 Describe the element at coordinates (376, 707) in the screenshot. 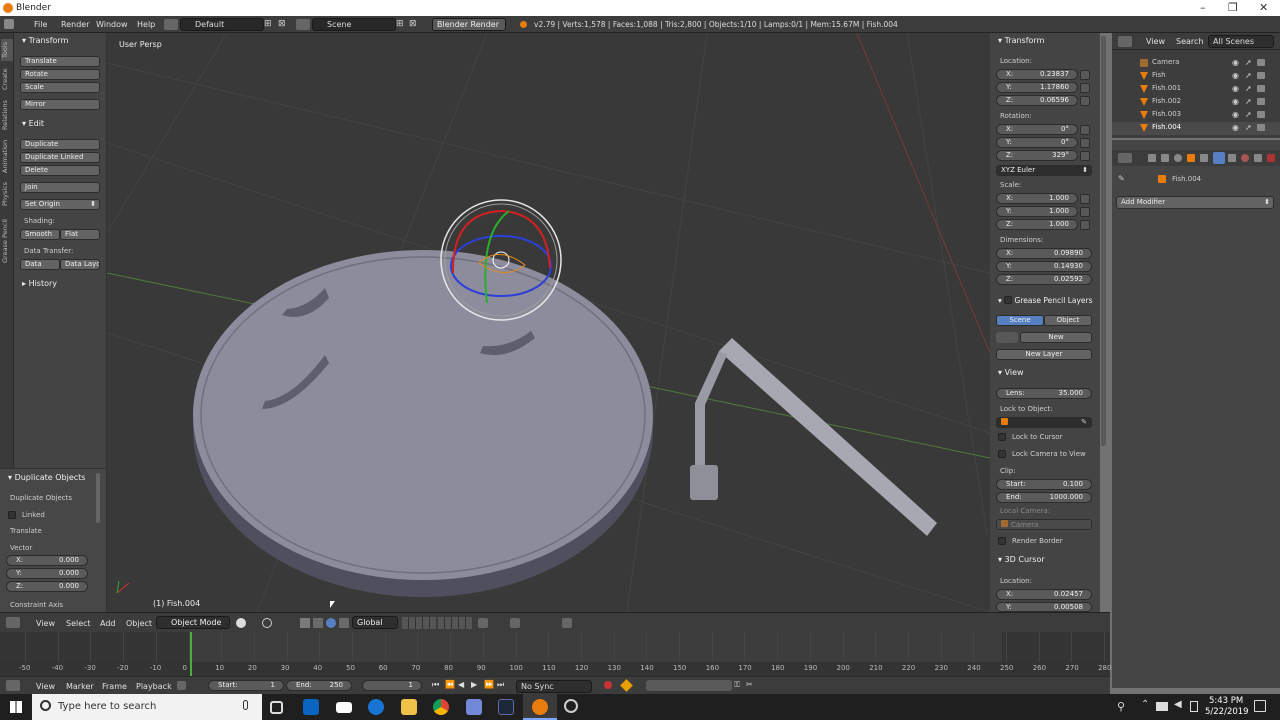

I see `edge-browser-icon` at that location.